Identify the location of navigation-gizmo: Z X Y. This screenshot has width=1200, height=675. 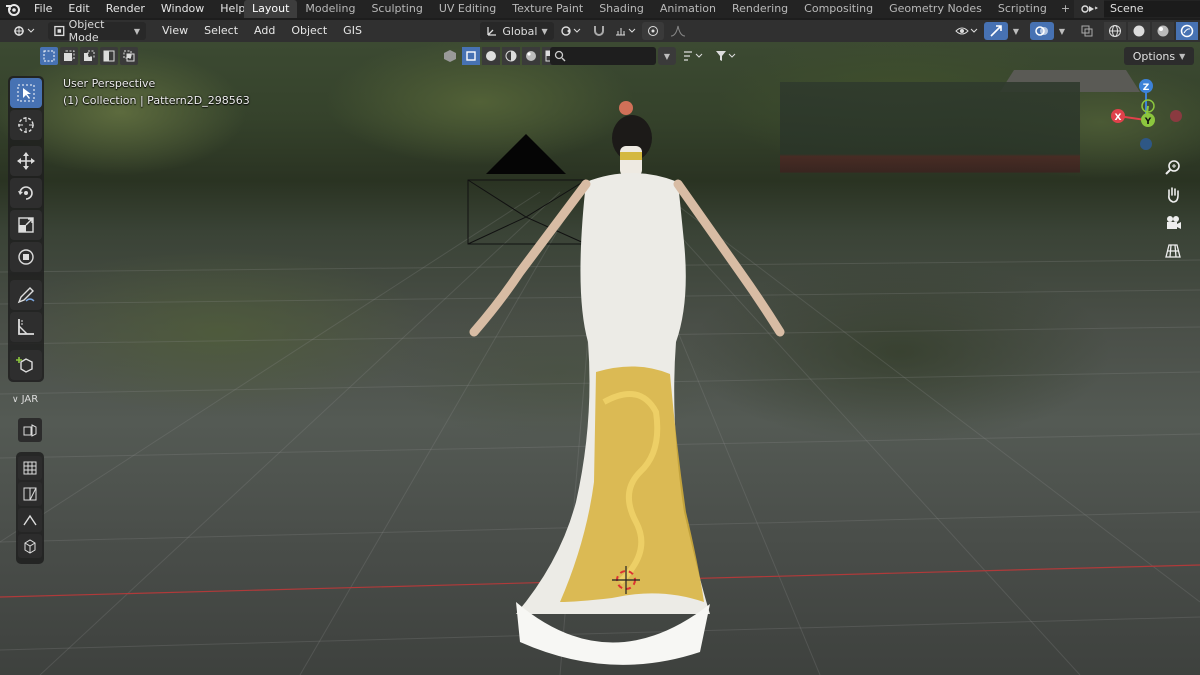
(1146, 116).